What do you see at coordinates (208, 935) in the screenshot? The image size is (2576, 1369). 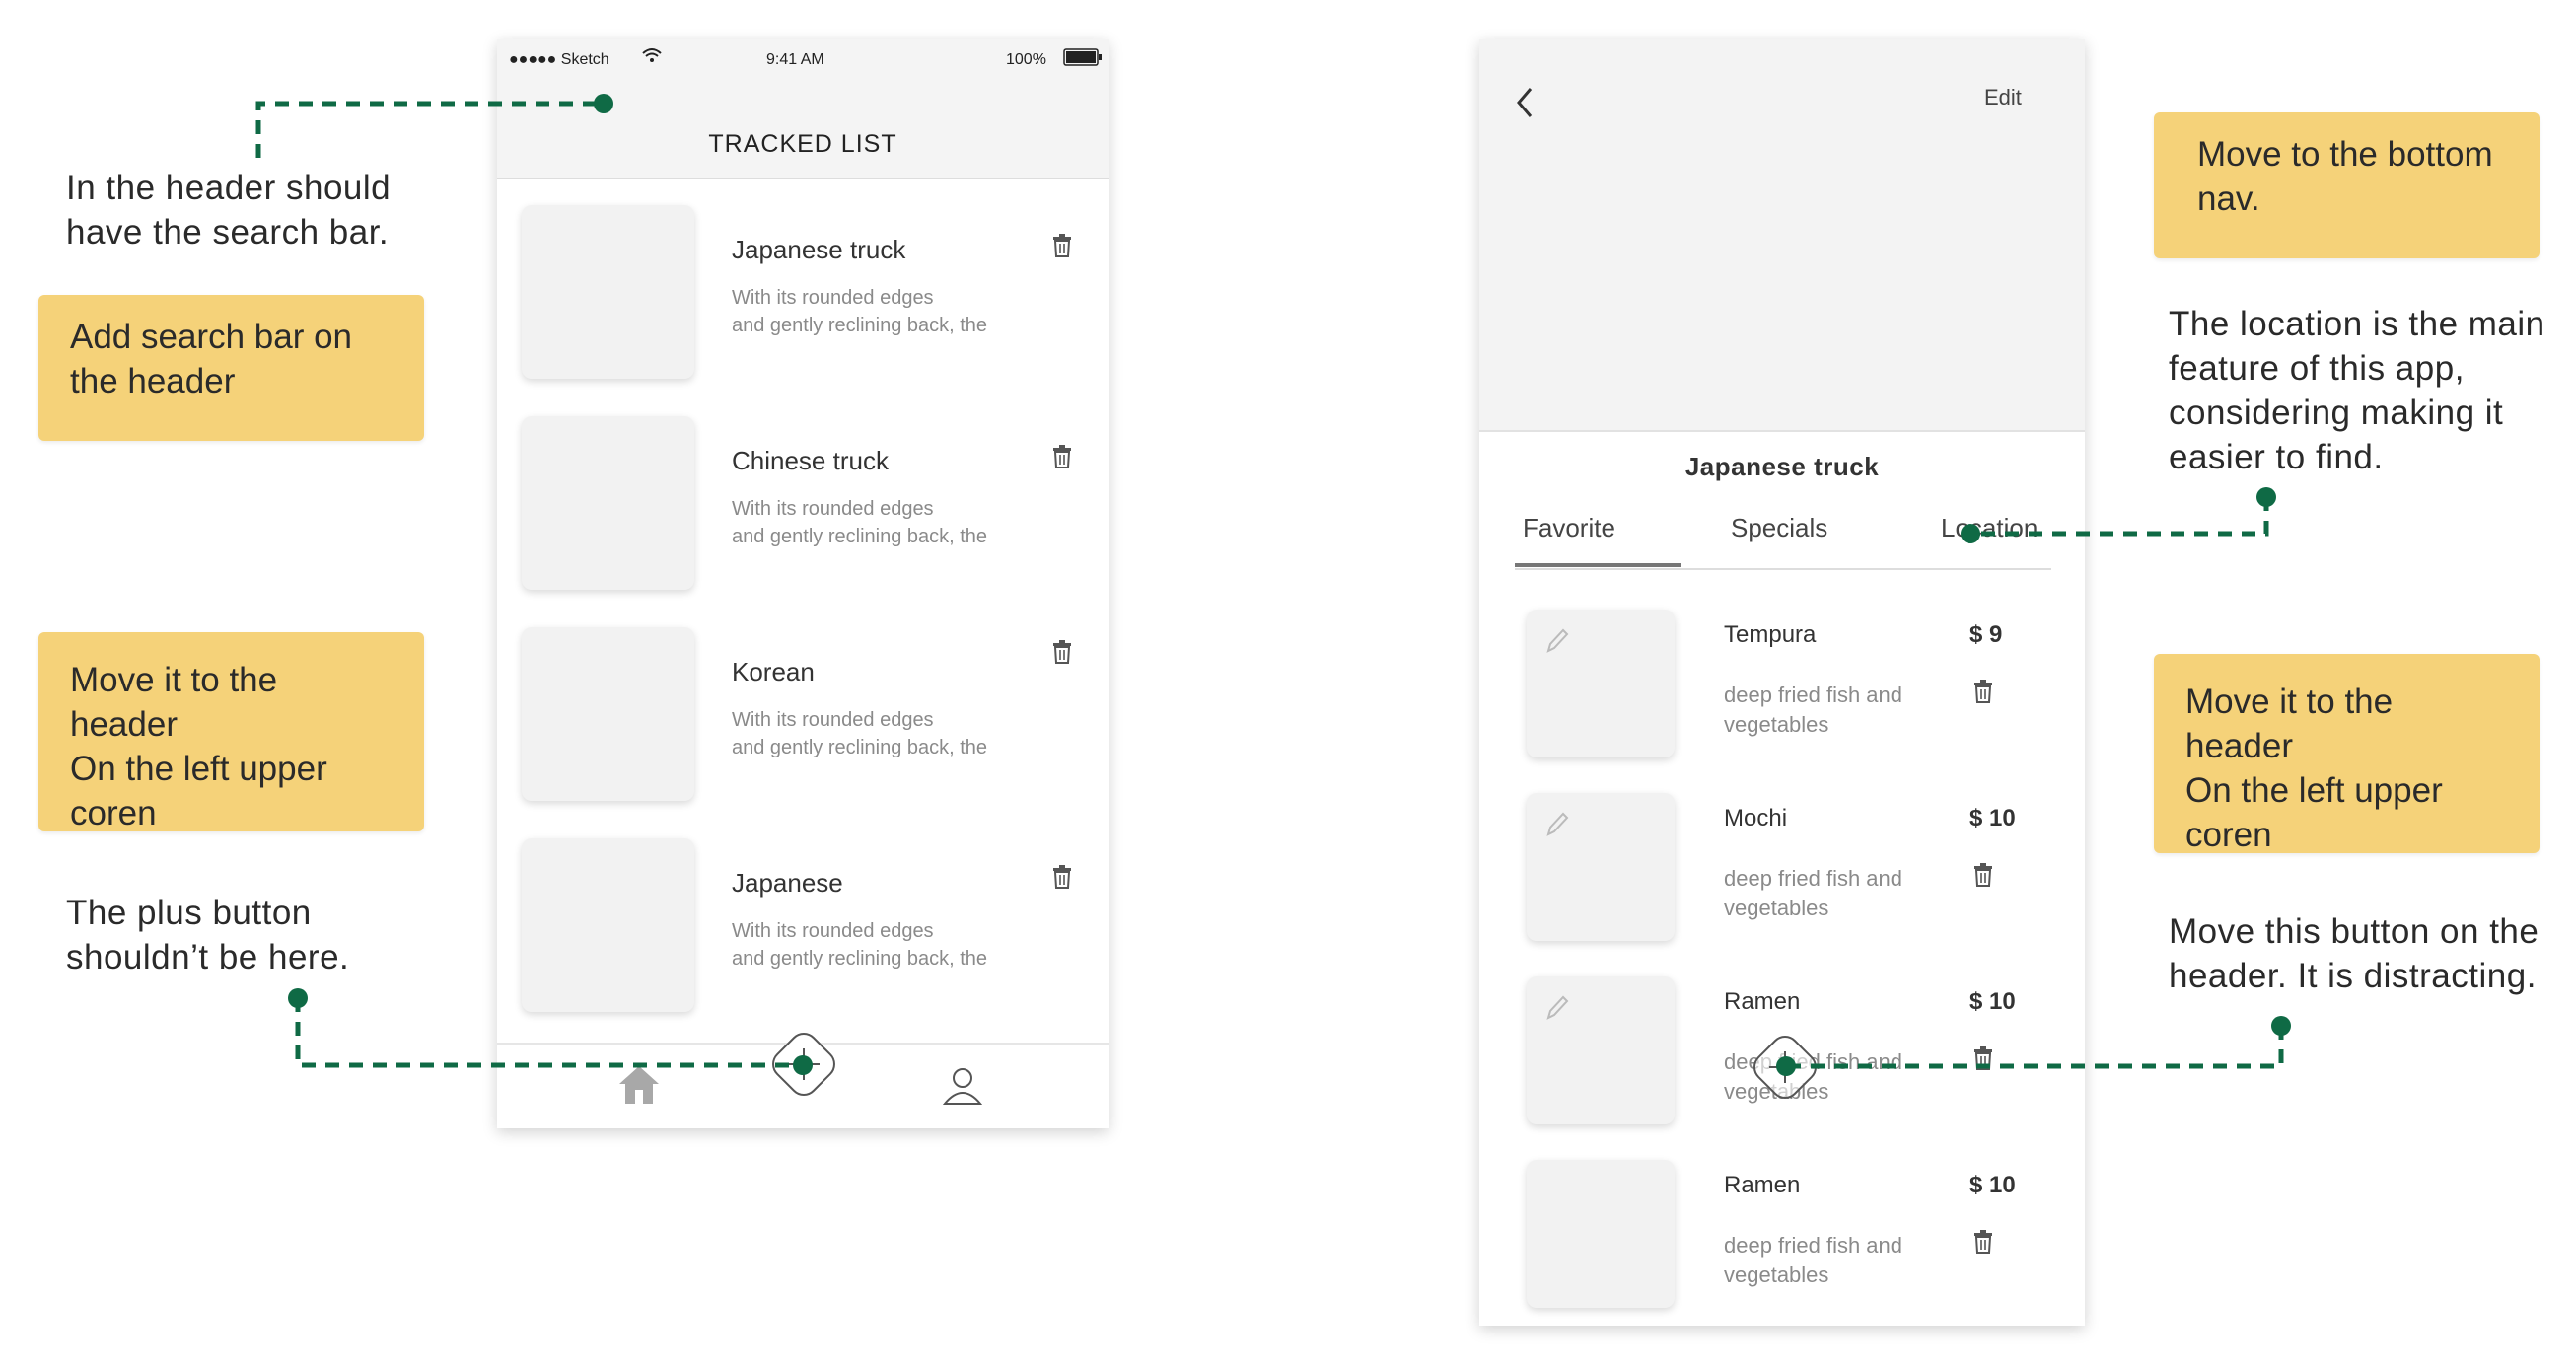 I see `annotation-plus-note: The plus button shouldn’t be here.` at bounding box center [208, 935].